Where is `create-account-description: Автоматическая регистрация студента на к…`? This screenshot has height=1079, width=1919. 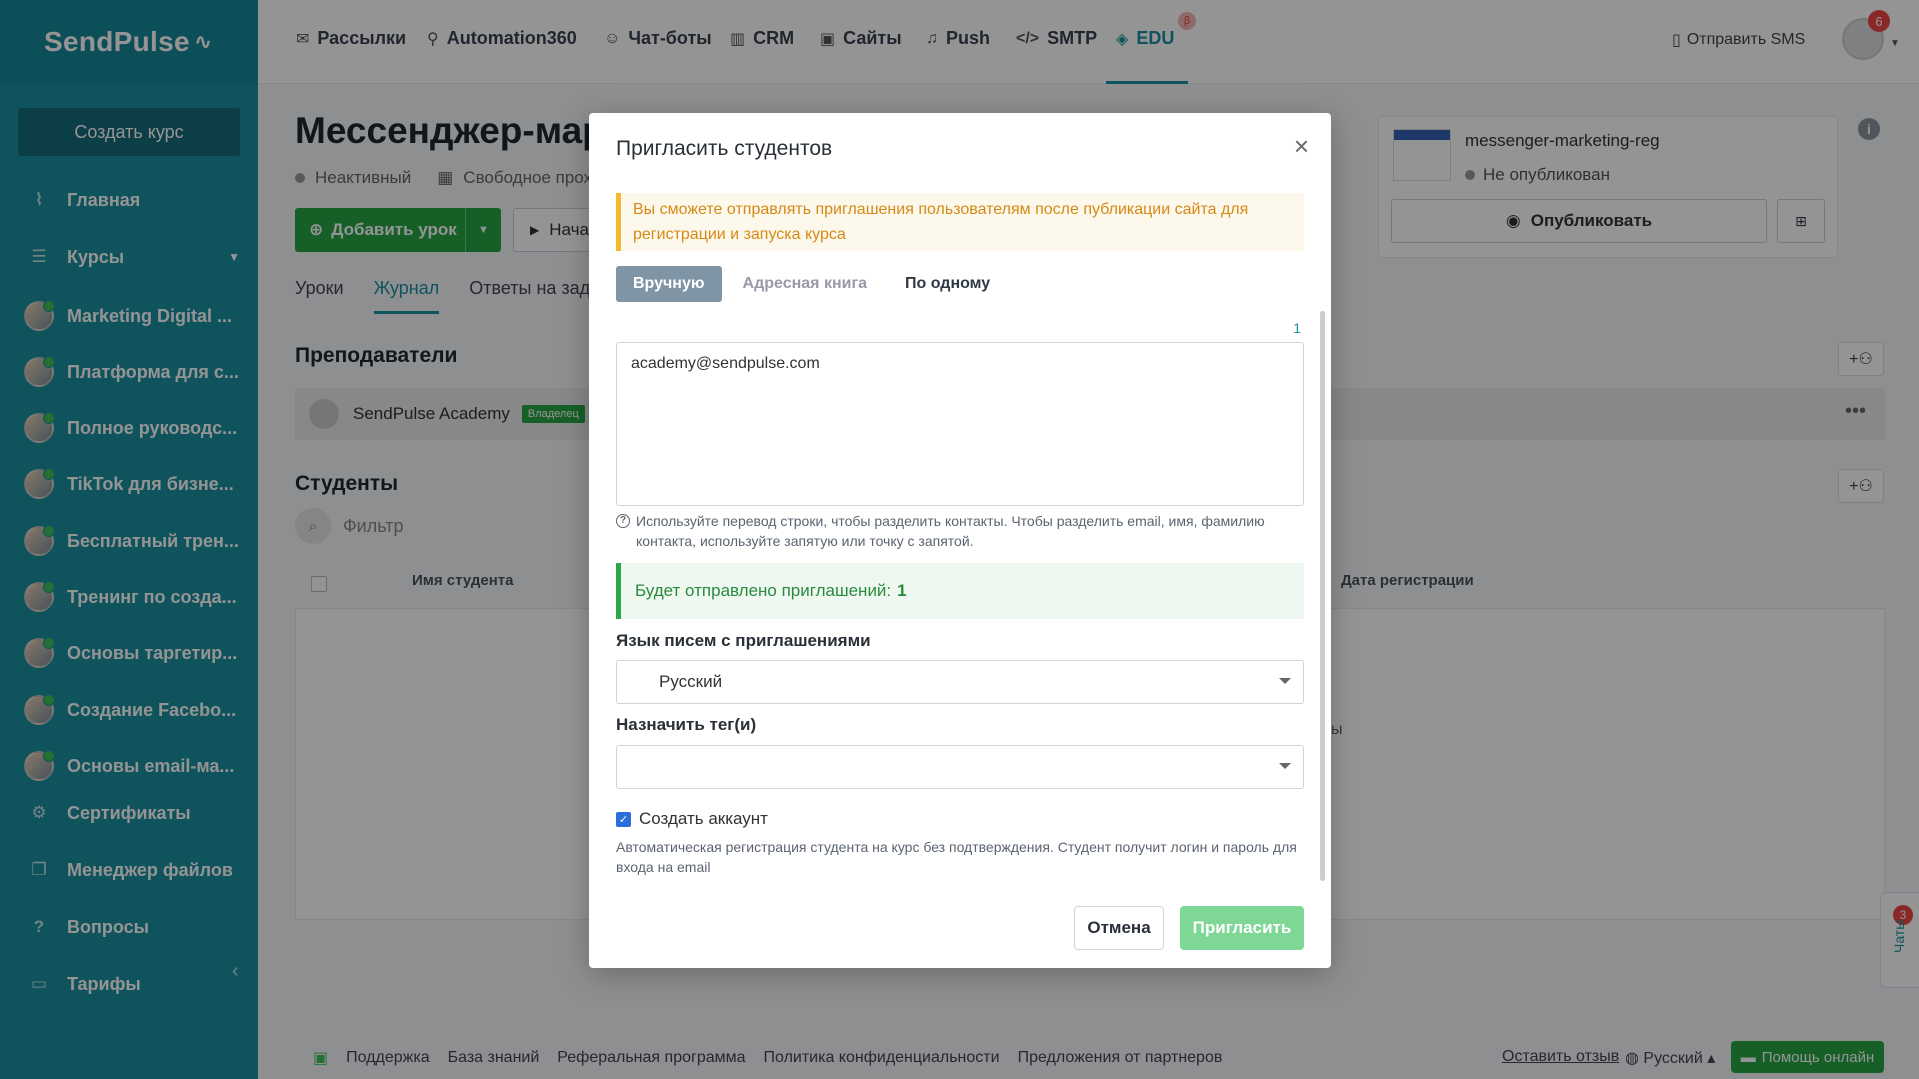 create-account-description: Автоматическая регистрация студента на к… is located at coordinates (956, 857).